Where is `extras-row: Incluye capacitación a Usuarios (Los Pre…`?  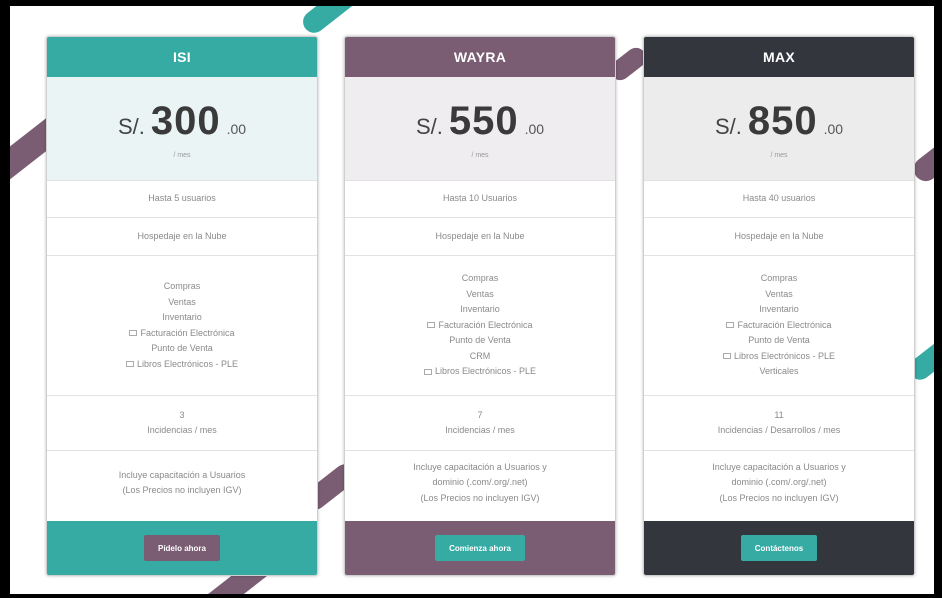 extras-row: Incluye capacitación a Usuarios (Los Pre… is located at coordinates (182, 483).